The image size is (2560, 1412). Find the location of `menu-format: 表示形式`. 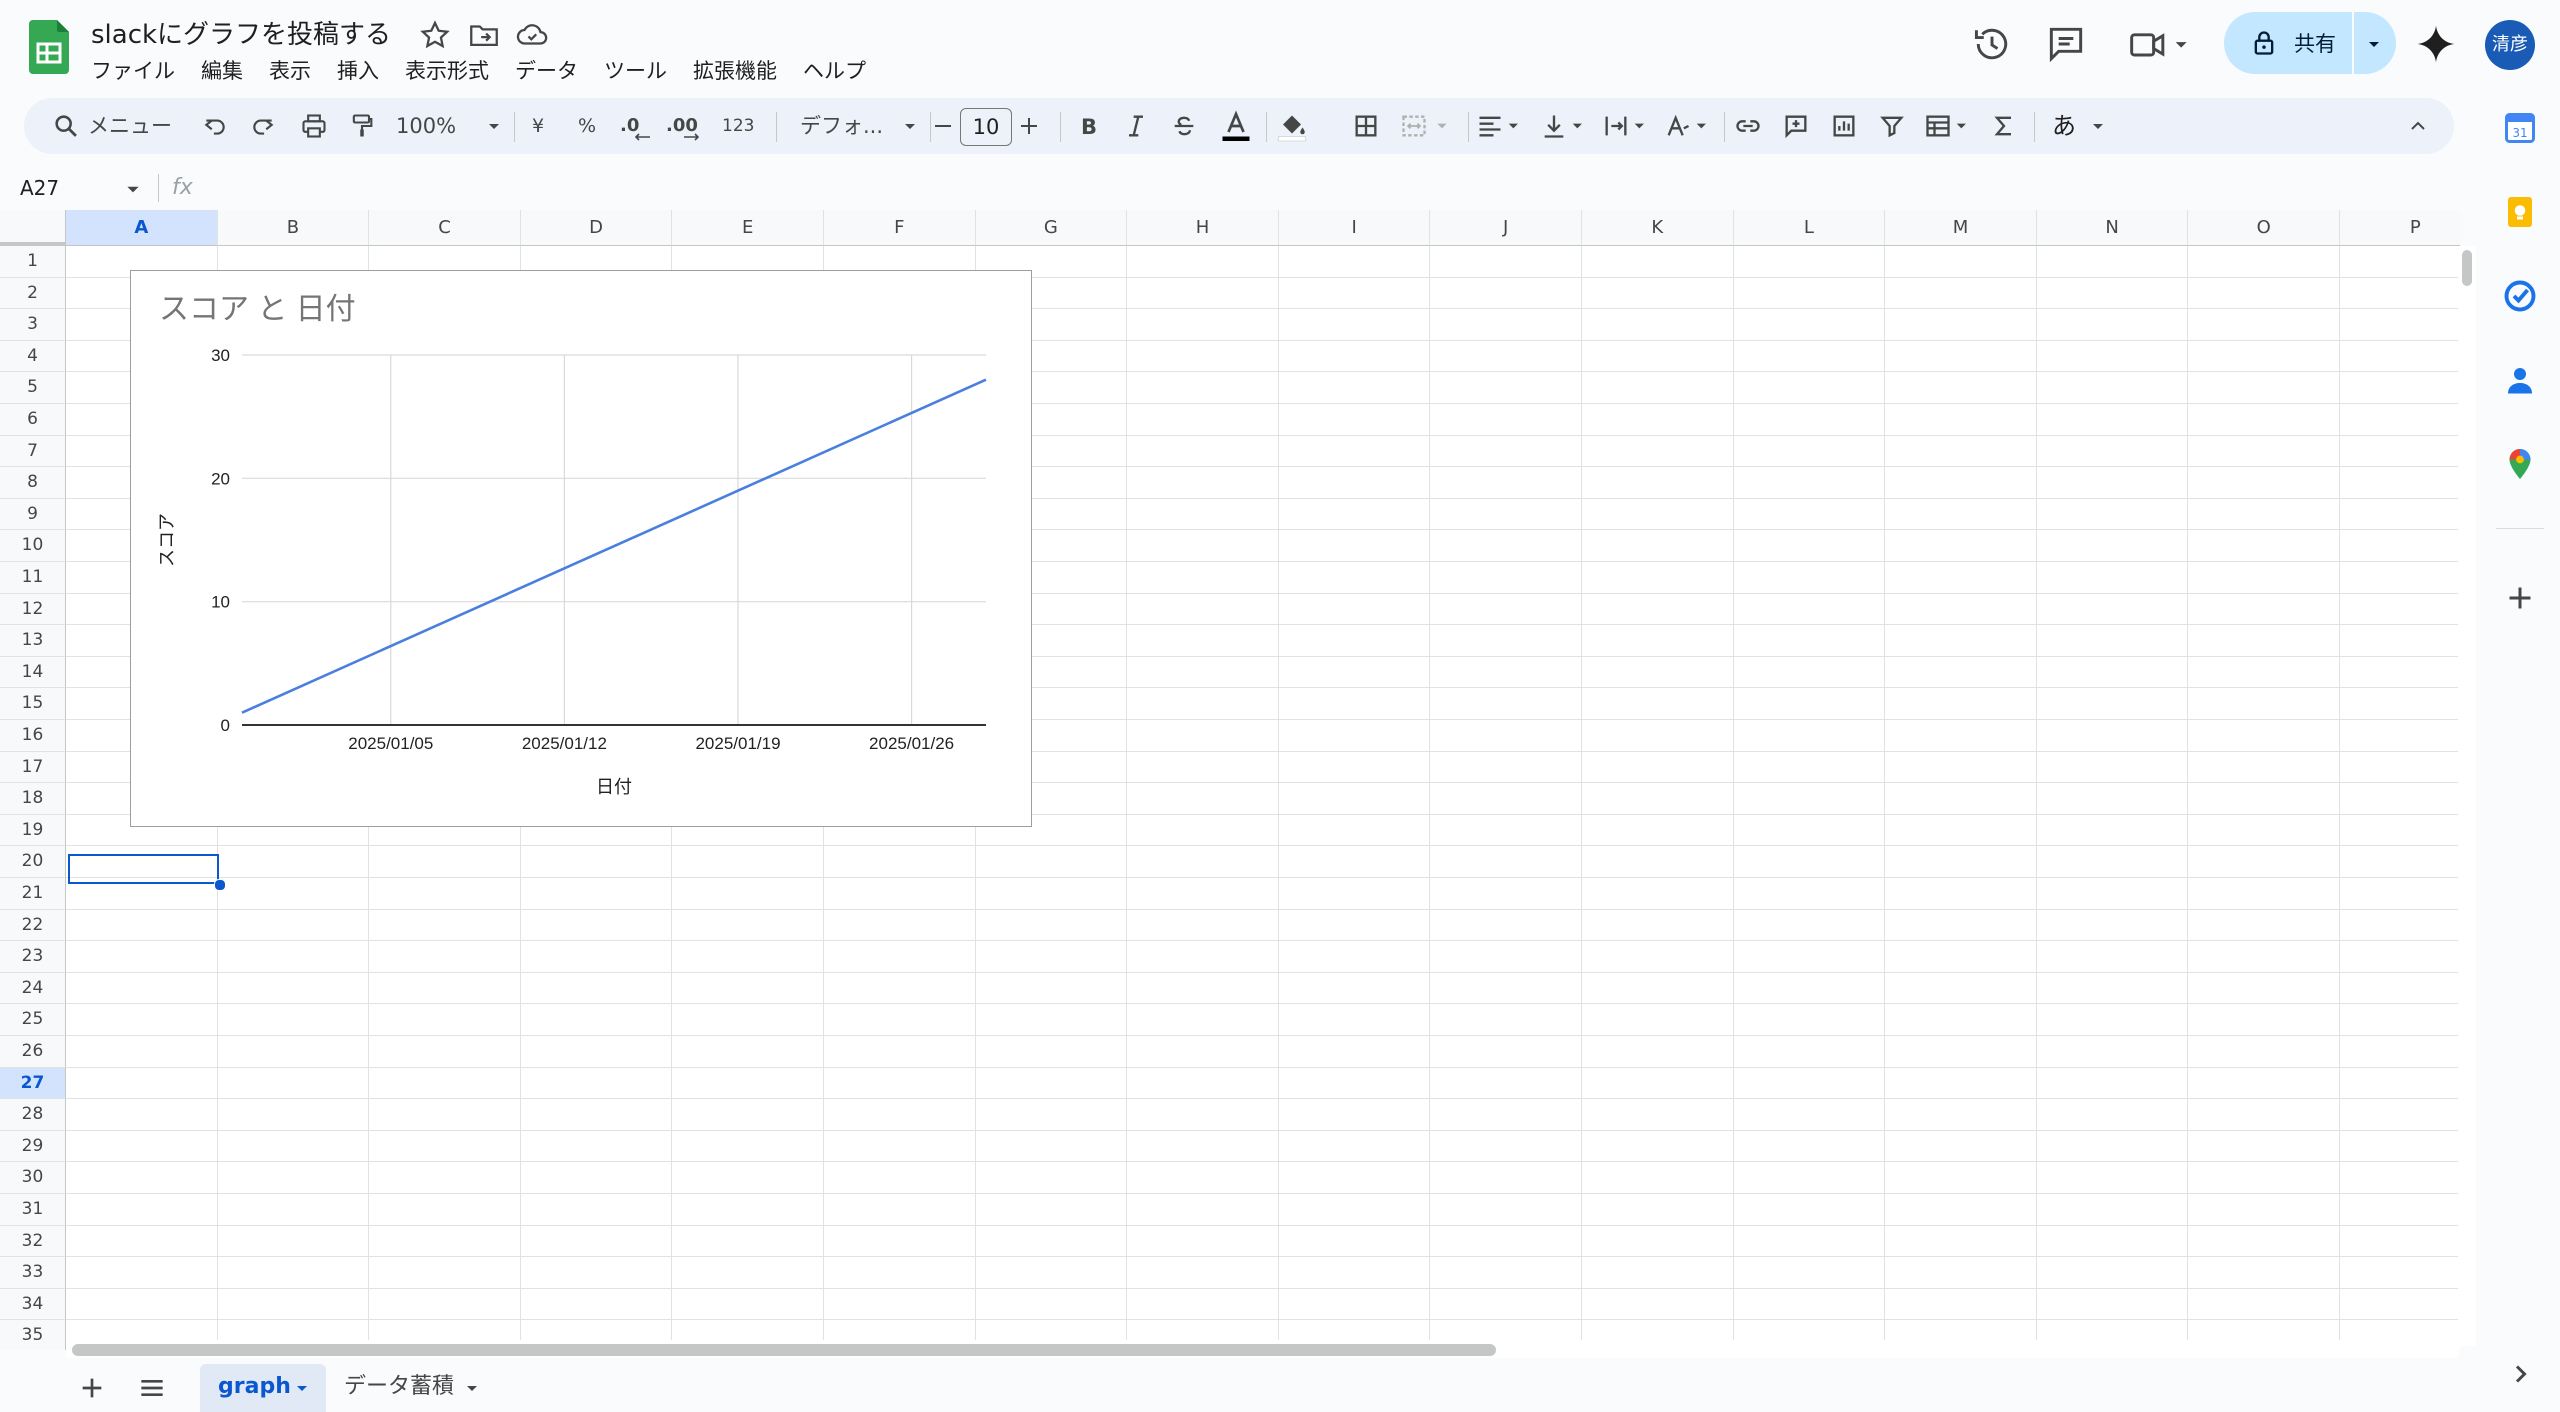

menu-format: 表示形式 is located at coordinates (447, 71).